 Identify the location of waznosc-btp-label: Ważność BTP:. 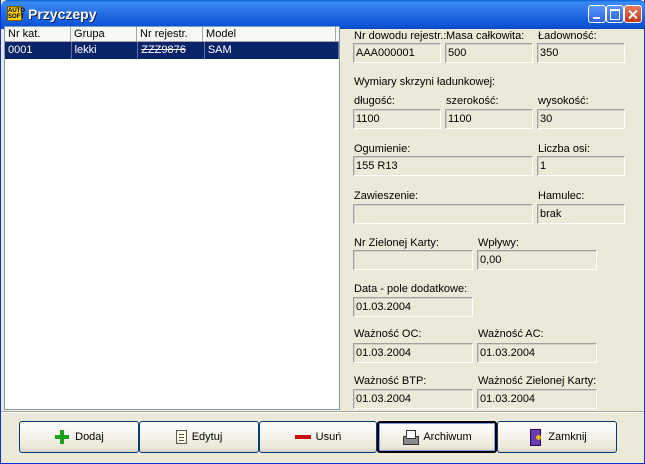
(390, 381).